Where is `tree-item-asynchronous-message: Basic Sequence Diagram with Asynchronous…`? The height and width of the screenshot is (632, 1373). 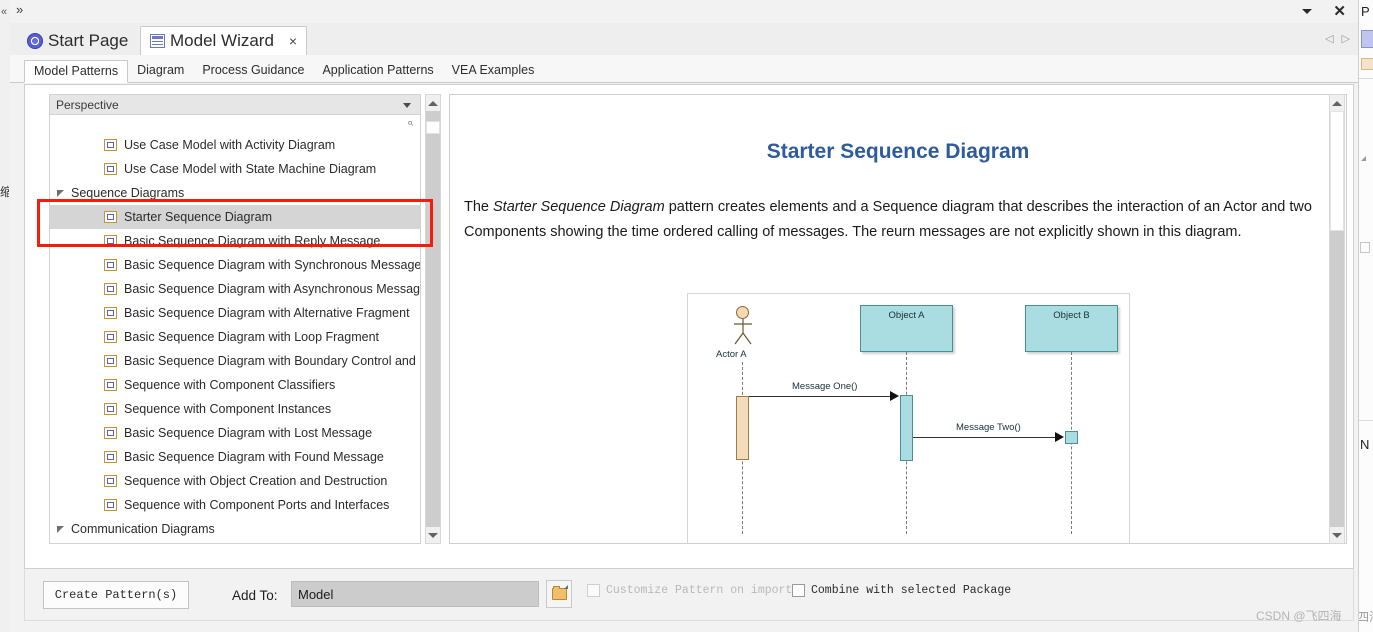
tree-item-asynchronous-message: Basic Sequence Diagram with Asynchronous… is located at coordinates (235, 289).